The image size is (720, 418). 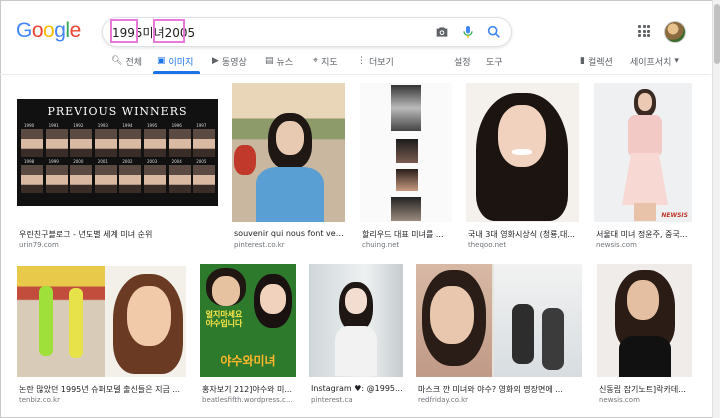 What do you see at coordinates (176, 161) in the screenshot?
I see `winner-year-label: 2004` at bounding box center [176, 161].